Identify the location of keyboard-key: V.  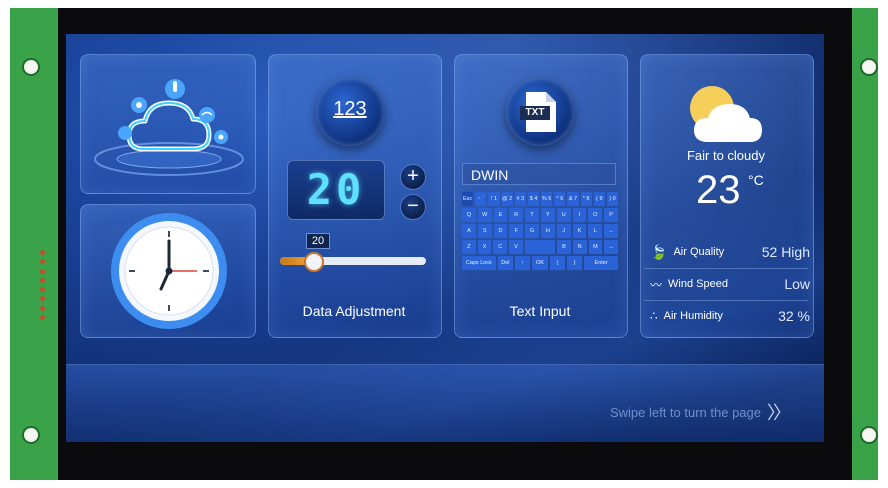
(516, 247).